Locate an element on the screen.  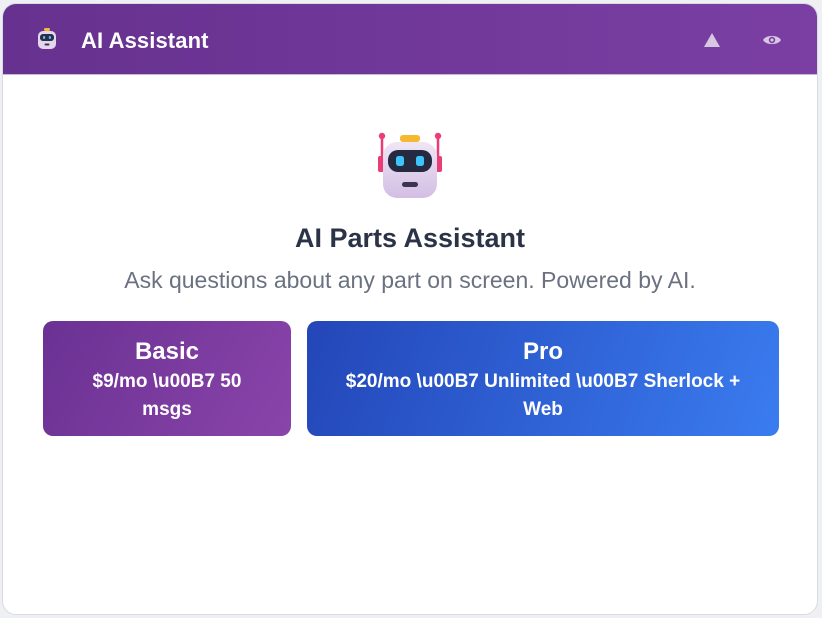
basic-plan-button: Basic $9/mo \u00B7 50 msgs is located at coordinates (167, 378).